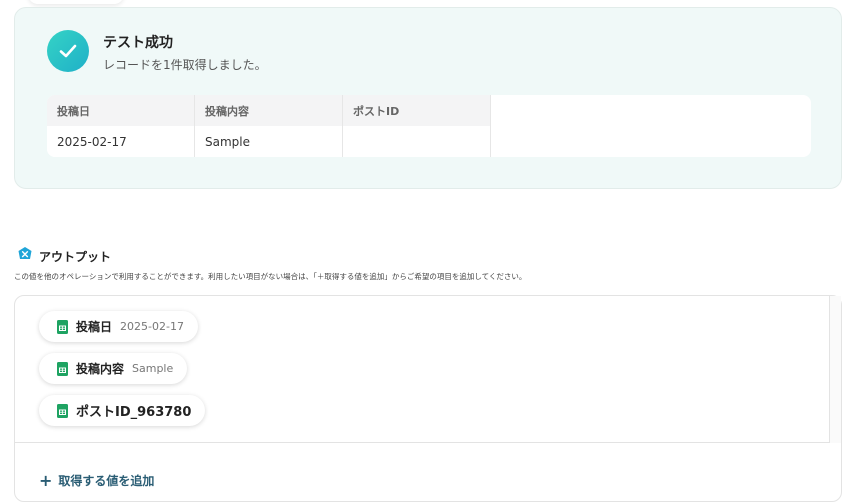 The image size is (857, 502). I want to click on scrollbar, so click(835, 369).